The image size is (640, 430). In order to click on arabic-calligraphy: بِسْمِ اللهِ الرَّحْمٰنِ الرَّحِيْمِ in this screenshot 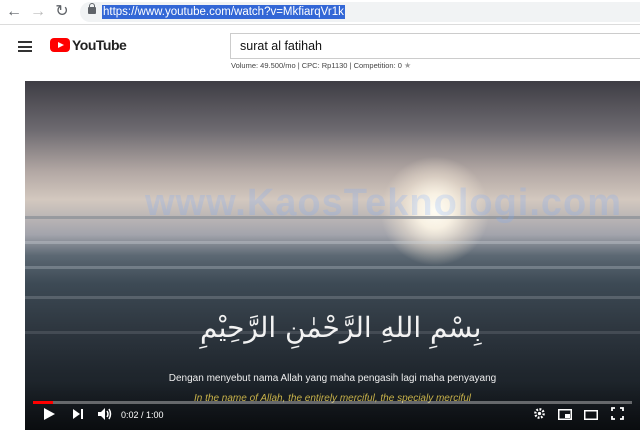, I will do `click(341, 327)`.